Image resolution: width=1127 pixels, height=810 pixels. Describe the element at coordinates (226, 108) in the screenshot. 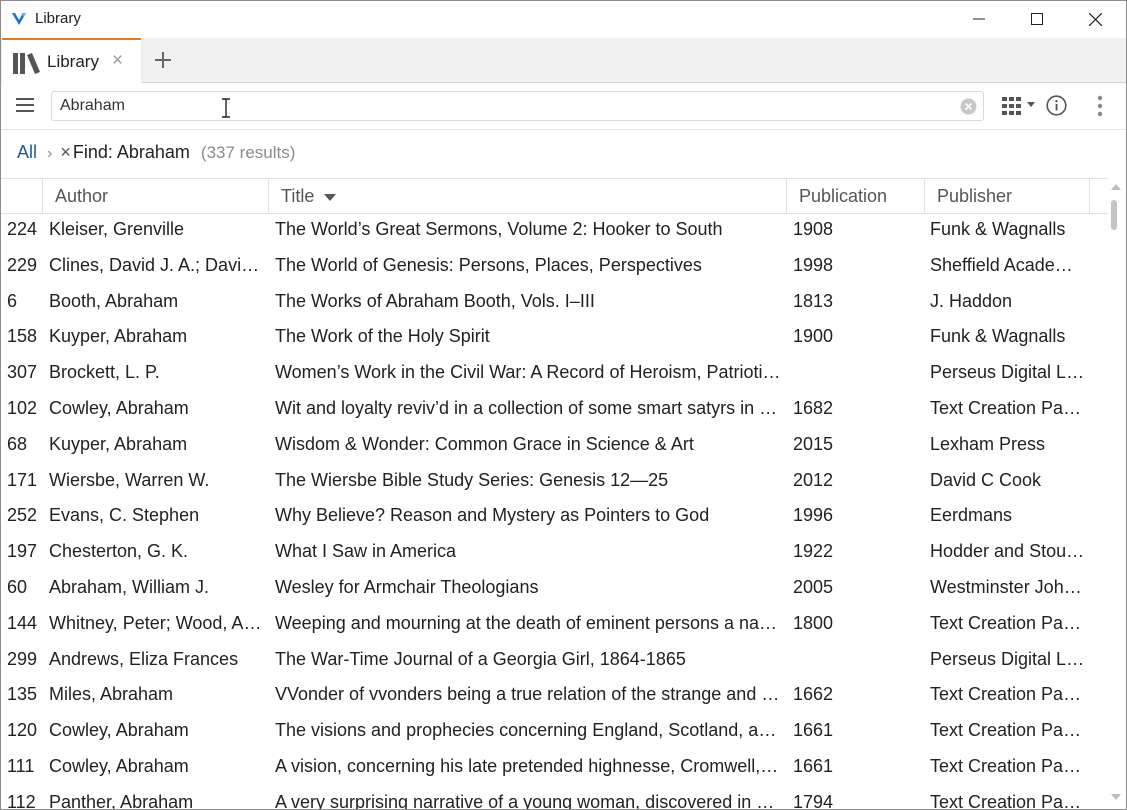

I see `text-cursor-icon` at that location.